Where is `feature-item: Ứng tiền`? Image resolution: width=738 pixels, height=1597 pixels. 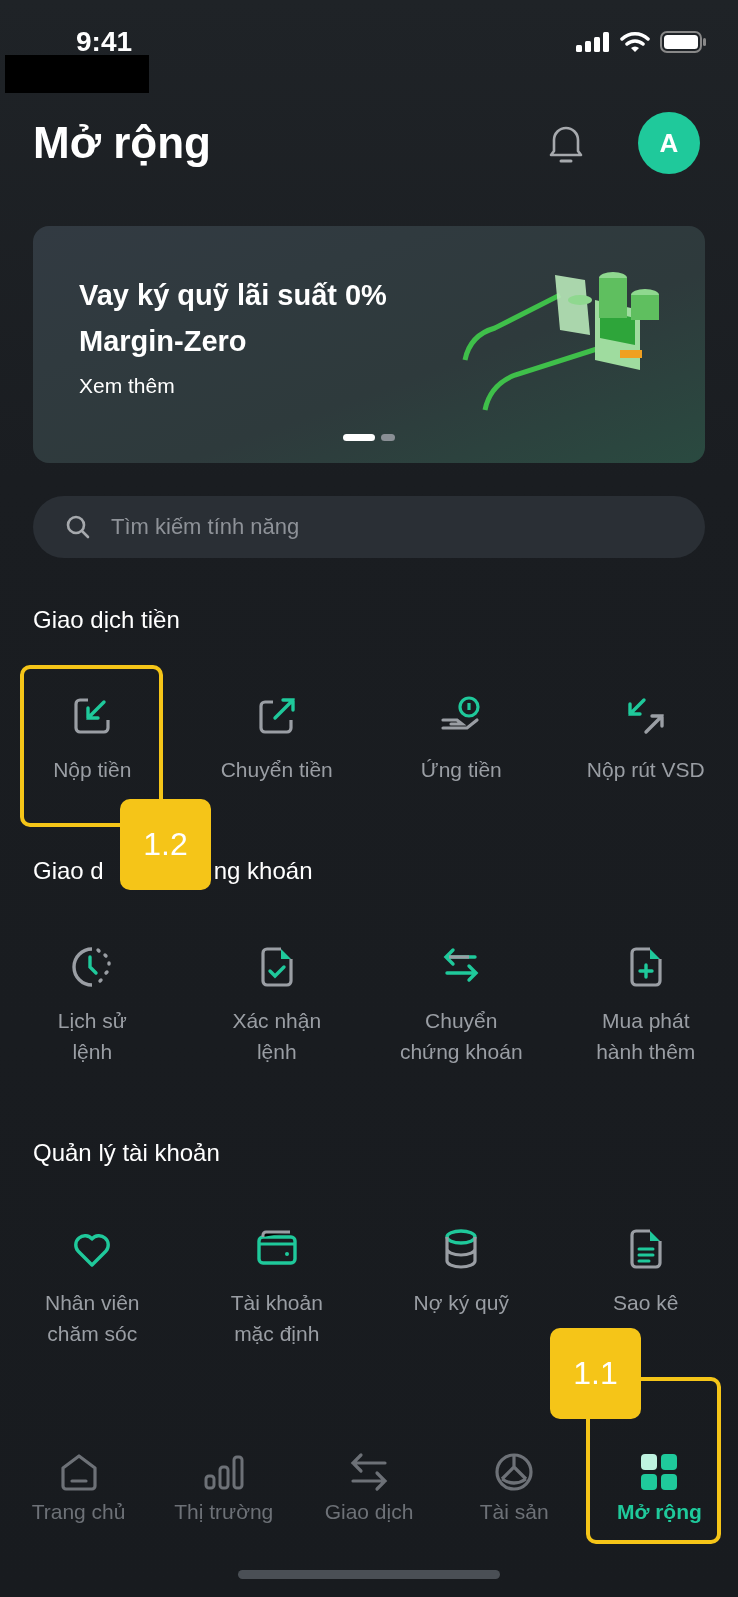 feature-item: Ứng tiền is located at coordinates (461, 739).